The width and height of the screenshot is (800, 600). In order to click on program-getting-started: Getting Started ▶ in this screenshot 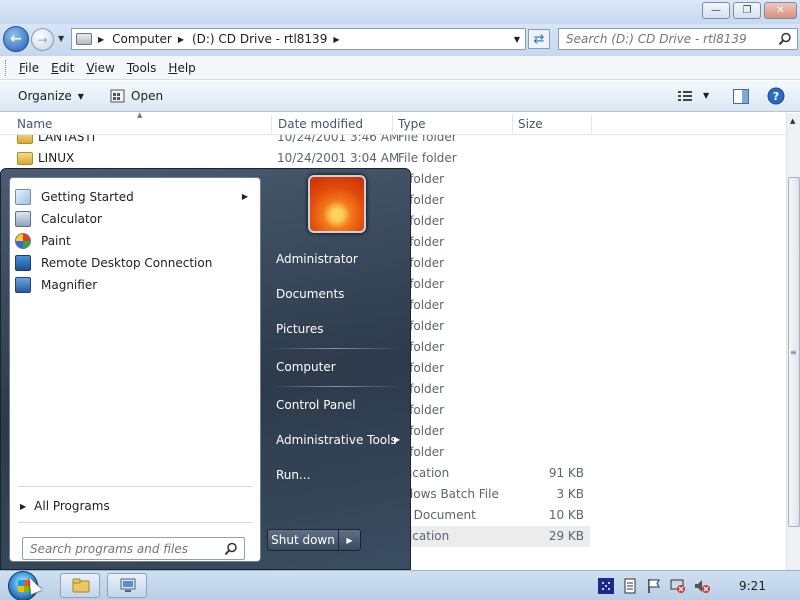, I will do `click(135, 197)`.